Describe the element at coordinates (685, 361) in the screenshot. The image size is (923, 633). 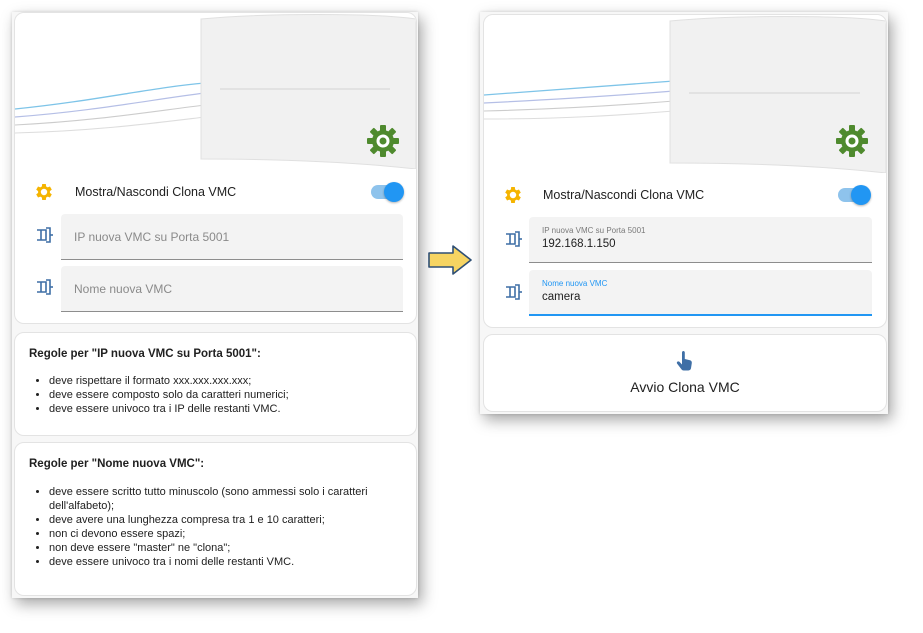
I see `hand-pointer-icon` at that location.